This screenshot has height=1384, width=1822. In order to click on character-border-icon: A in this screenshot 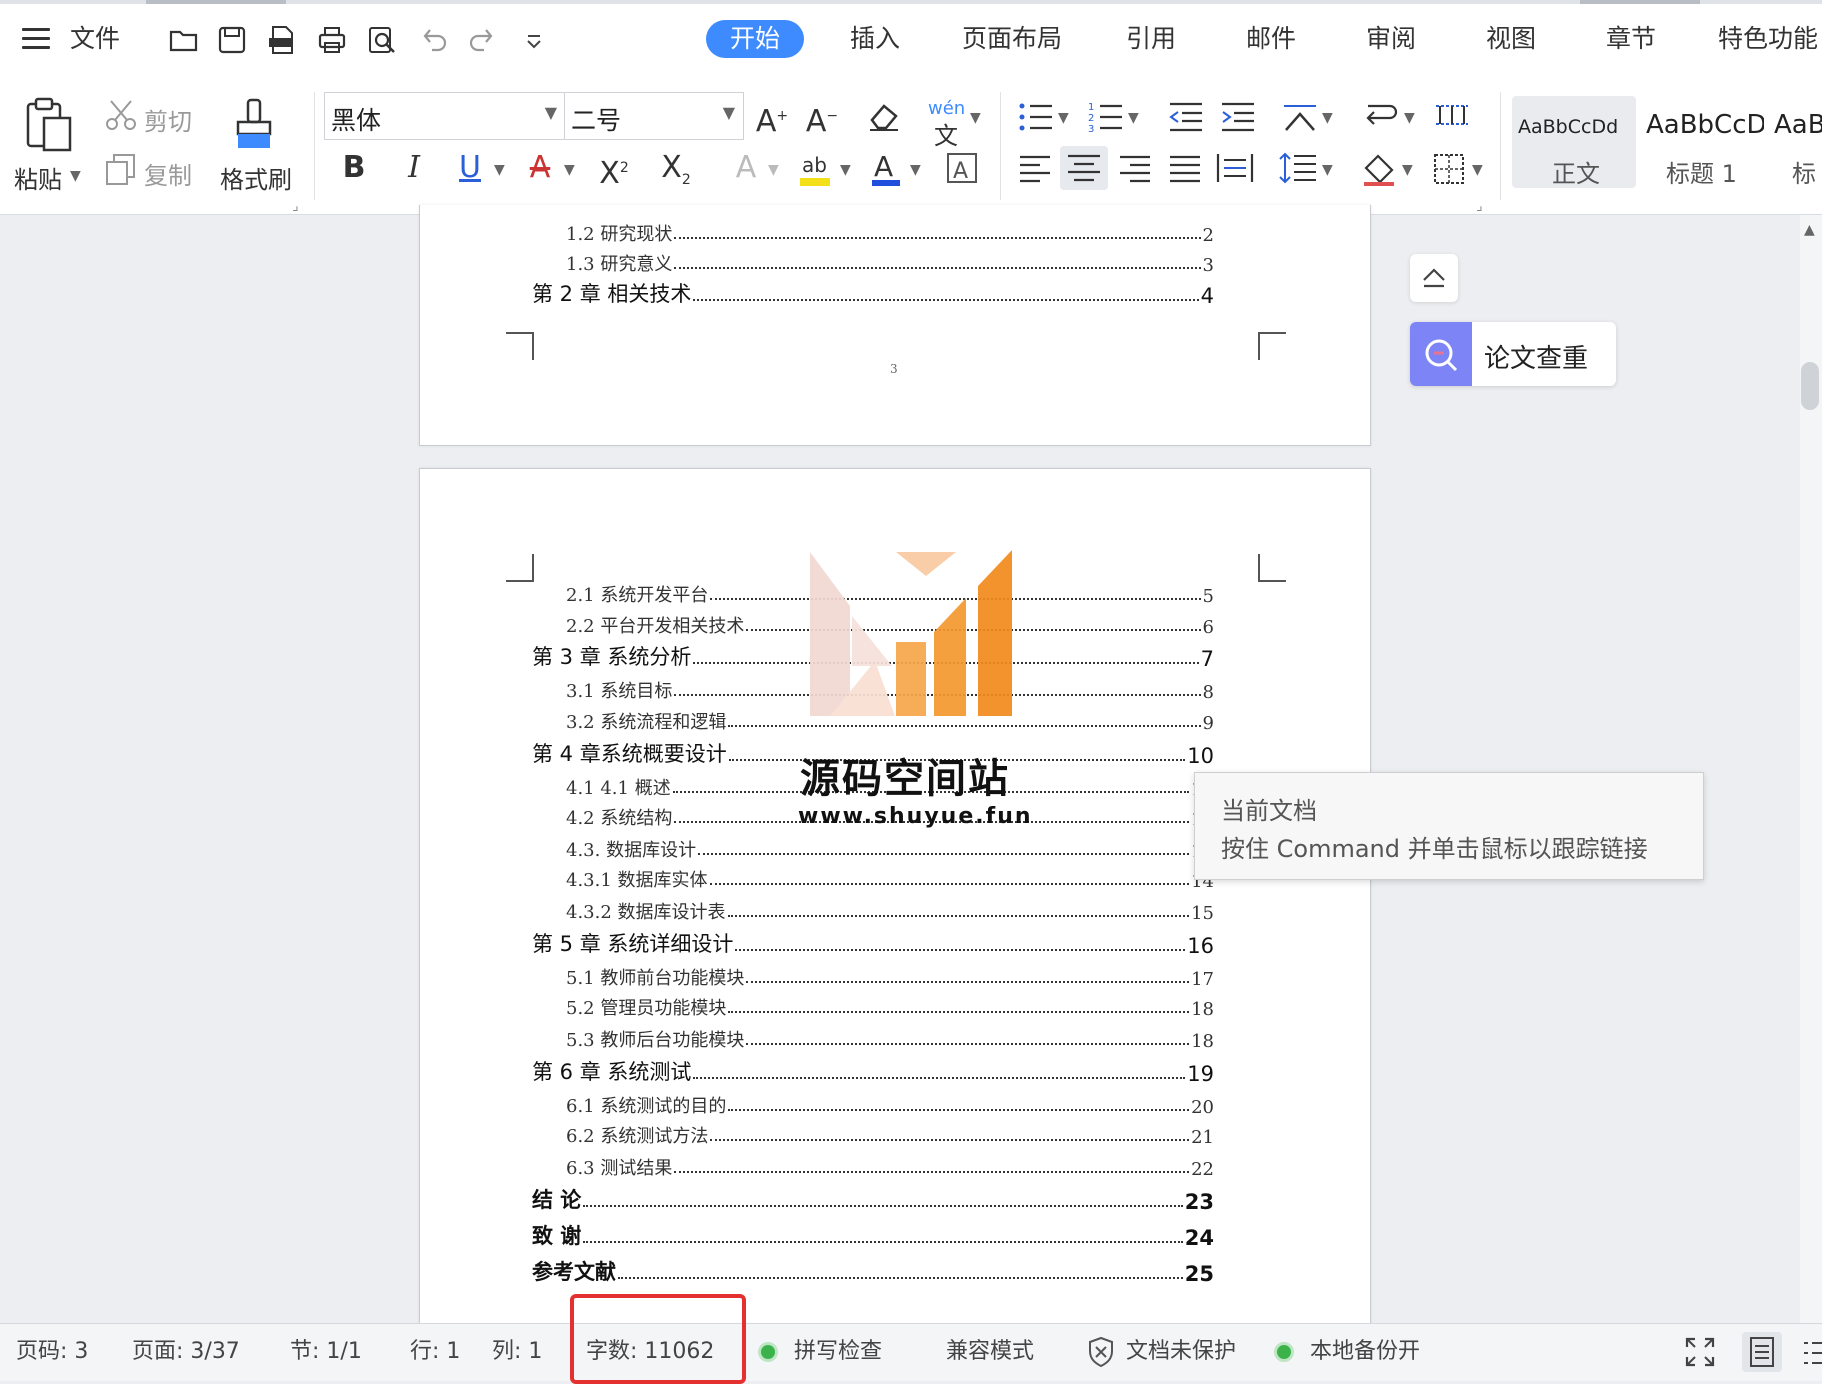, I will do `click(962, 168)`.